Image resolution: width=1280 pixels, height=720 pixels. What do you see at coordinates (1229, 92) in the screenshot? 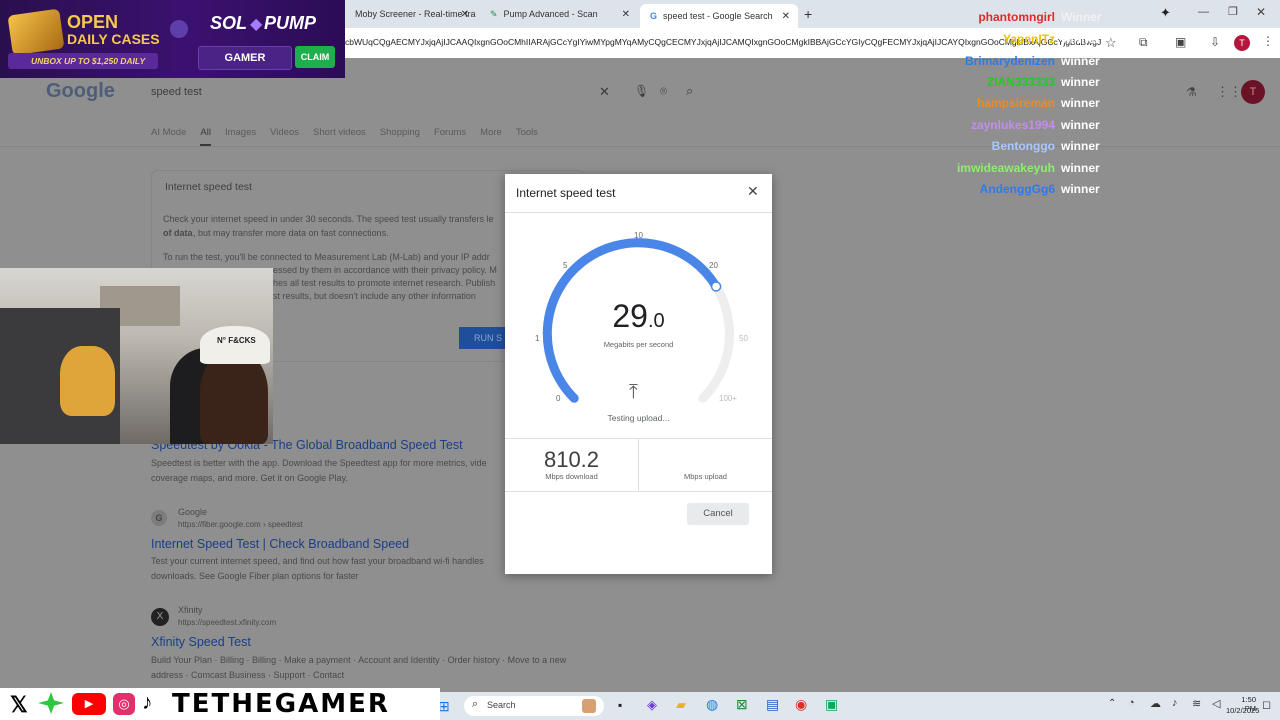
I see `apps-grid-icon: ⋮⋮` at bounding box center [1229, 92].